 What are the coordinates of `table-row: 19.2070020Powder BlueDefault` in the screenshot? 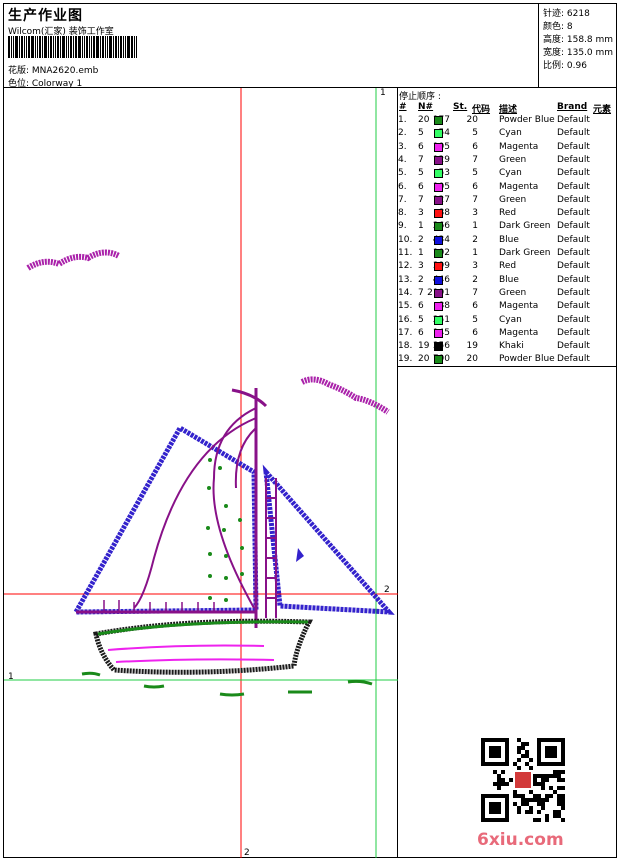 It's located at (507, 360).